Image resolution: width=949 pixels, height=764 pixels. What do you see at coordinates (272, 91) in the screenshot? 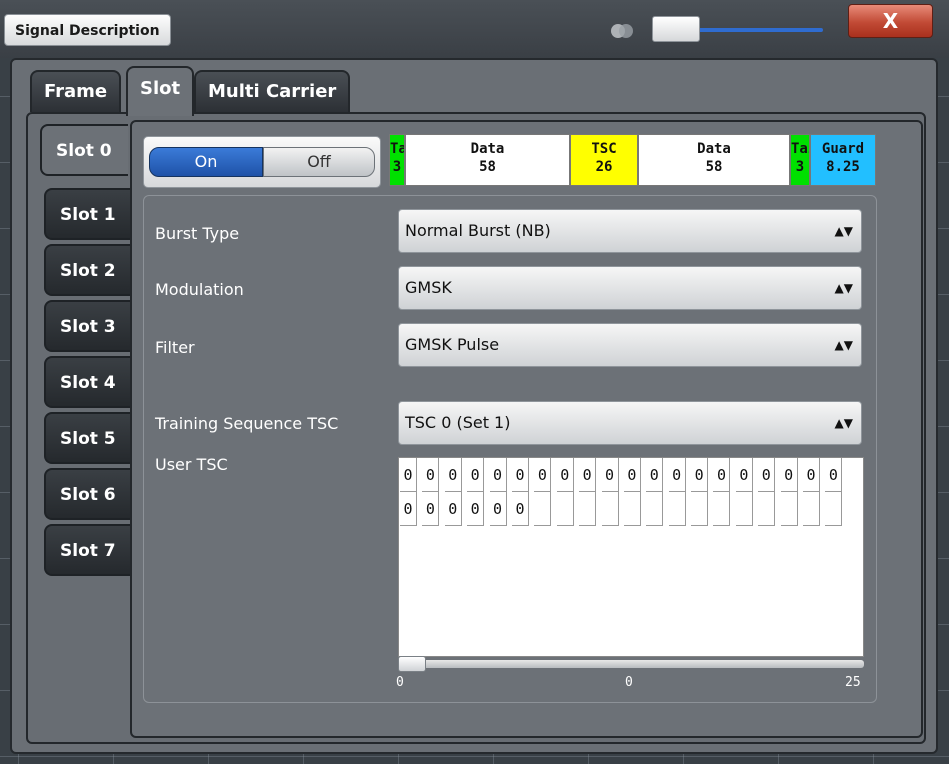
I see `tab-multi-carrier: Multi Carrier` at bounding box center [272, 91].